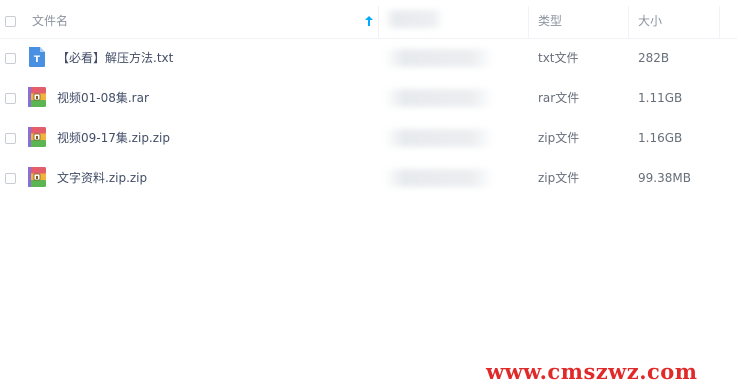  Describe the element at coordinates (368, 98) in the screenshot. I see `file-row: 视频01-08集.rar rar文件 1.11GB` at that location.